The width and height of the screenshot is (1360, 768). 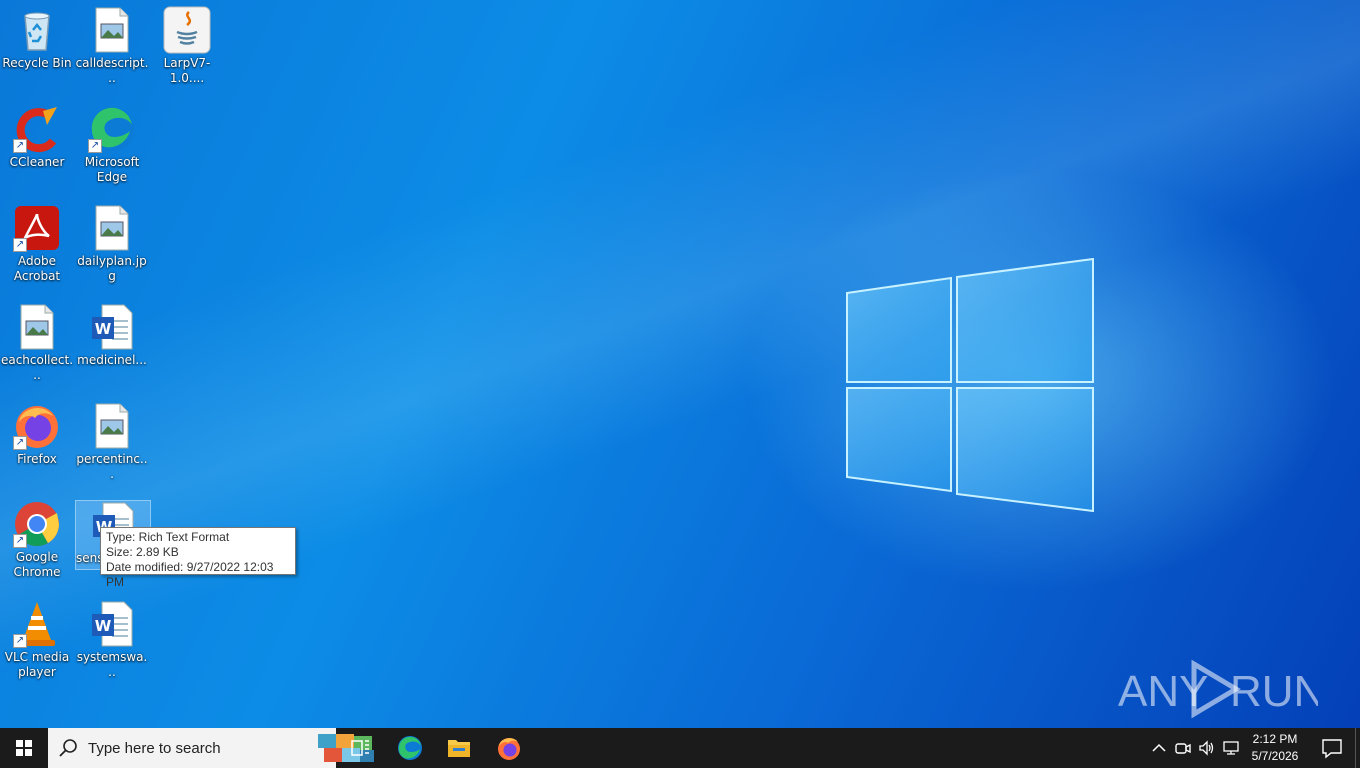 I want to click on edge-icon: ↗, so click(x=112, y=129).